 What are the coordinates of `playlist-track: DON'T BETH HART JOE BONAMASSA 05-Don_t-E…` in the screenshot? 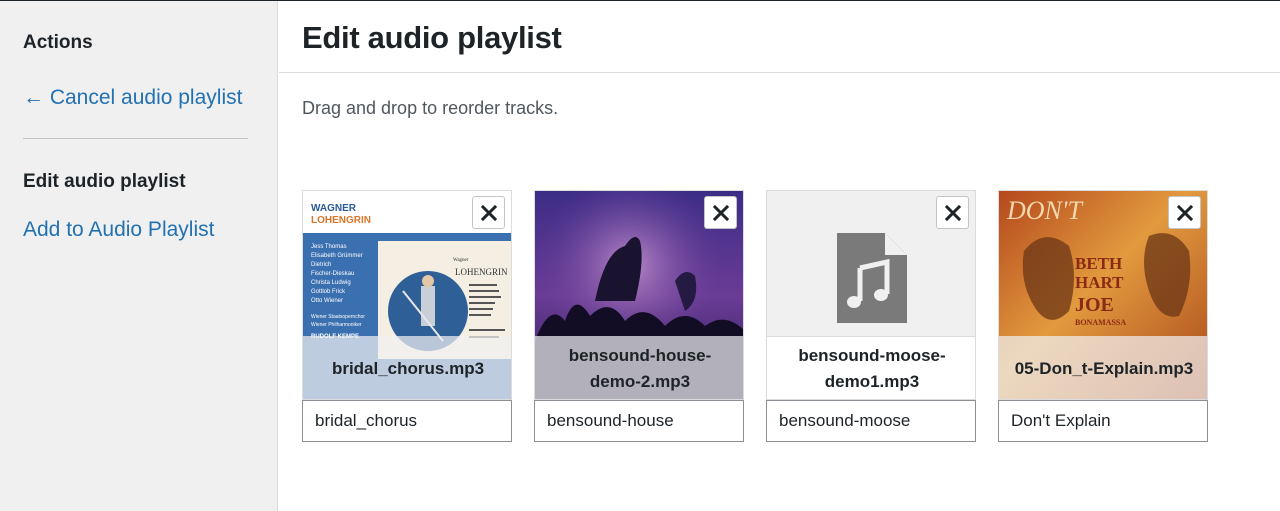 It's located at (1103, 316).